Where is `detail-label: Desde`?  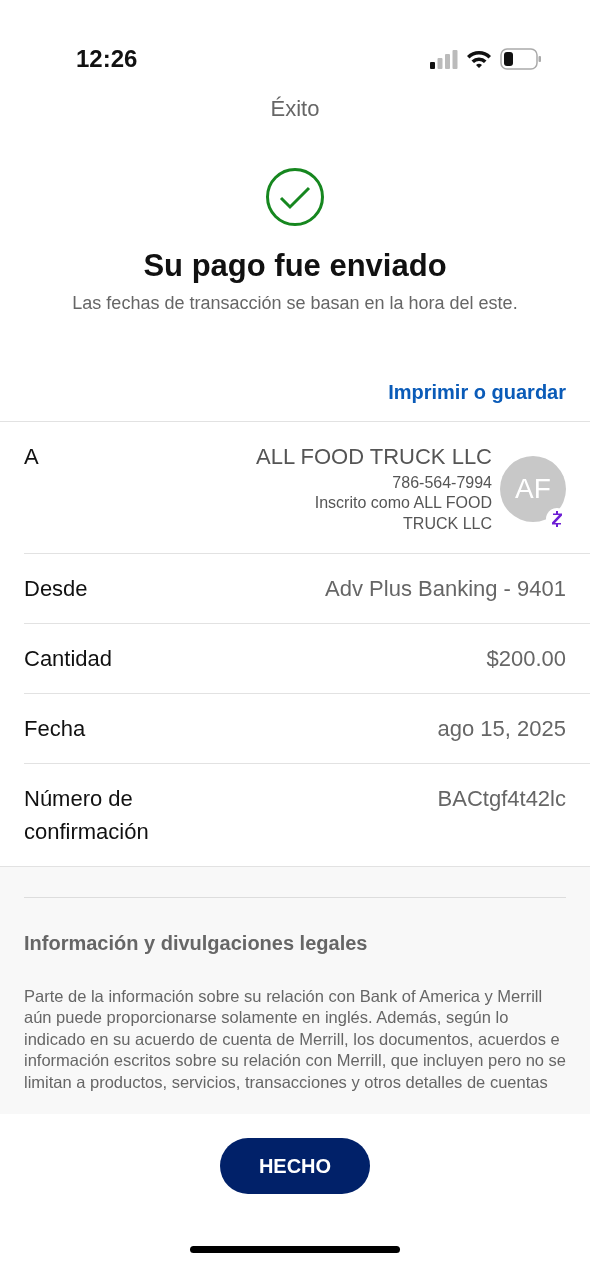
detail-label: Desde is located at coordinates (56, 588).